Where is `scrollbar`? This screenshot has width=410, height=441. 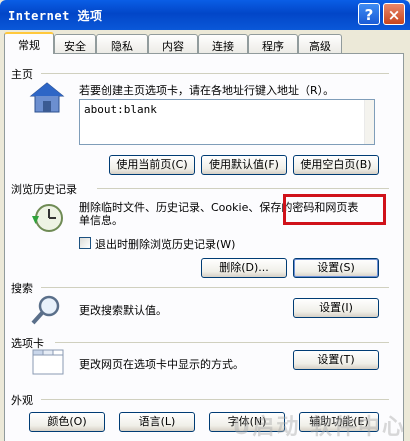
scrollbar is located at coordinates (369, 122).